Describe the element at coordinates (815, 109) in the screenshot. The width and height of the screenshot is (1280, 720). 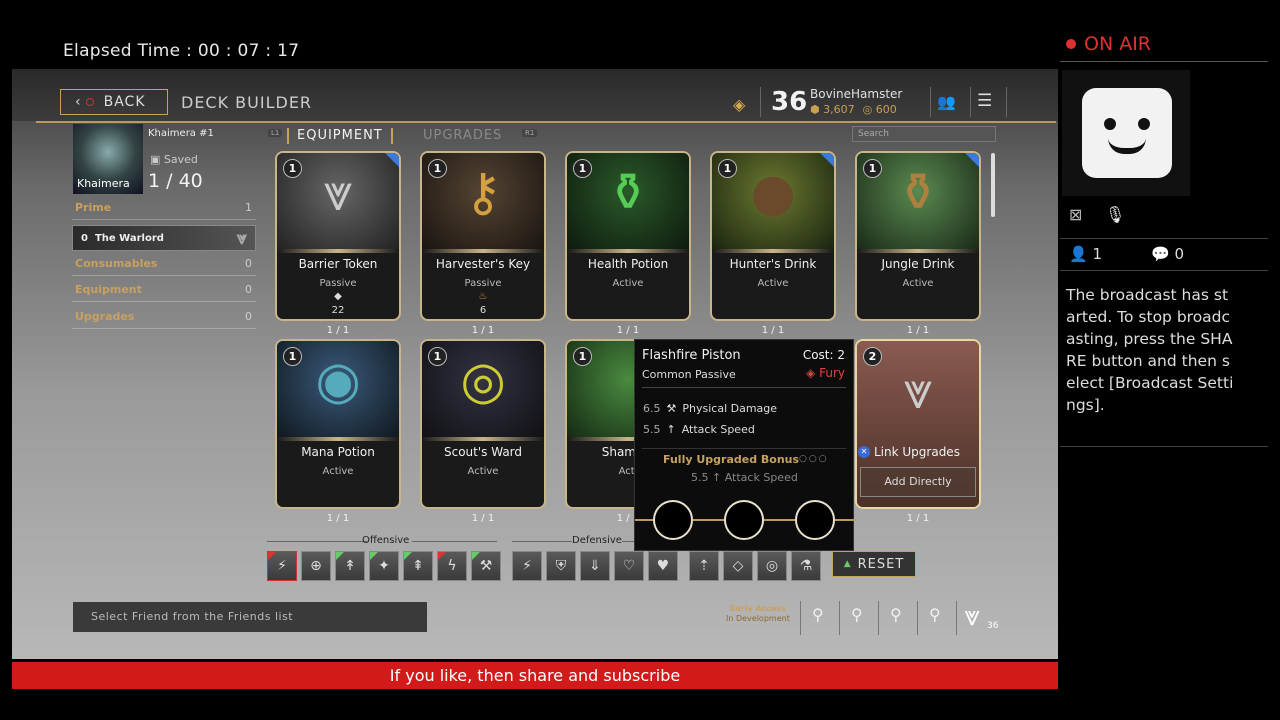
I see `hex-coin-icon: ⬢` at that location.